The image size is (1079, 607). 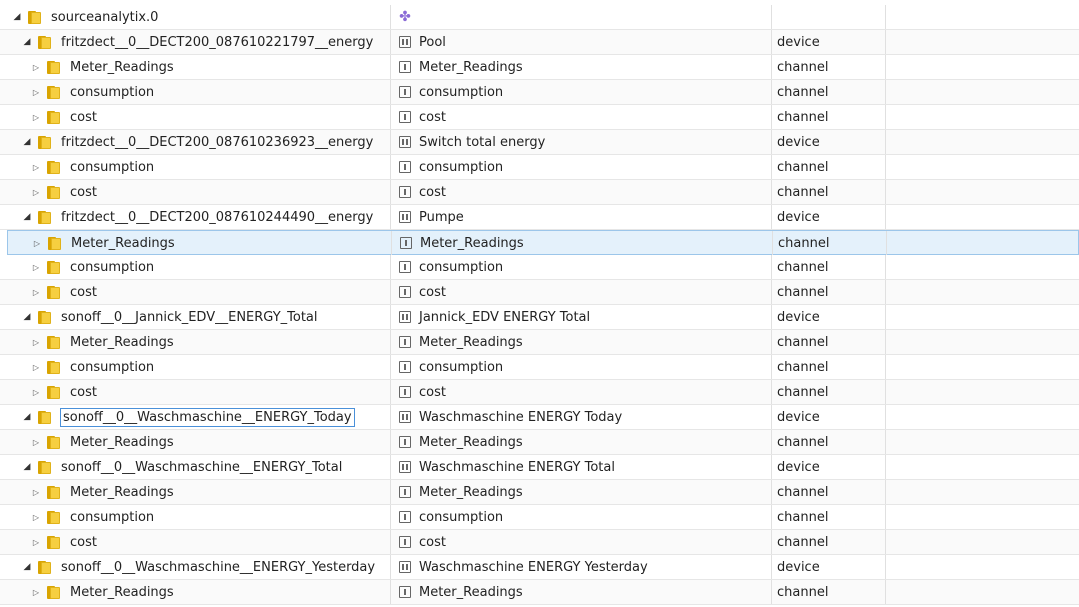 I want to click on tree-row: ◢ sourceanalytix.0 ✤, so click(x=539, y=17).